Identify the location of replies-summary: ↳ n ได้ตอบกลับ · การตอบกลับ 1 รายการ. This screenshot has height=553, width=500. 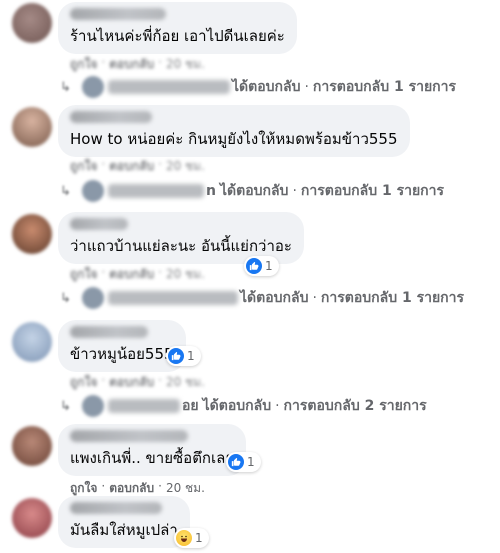
(252, 191).